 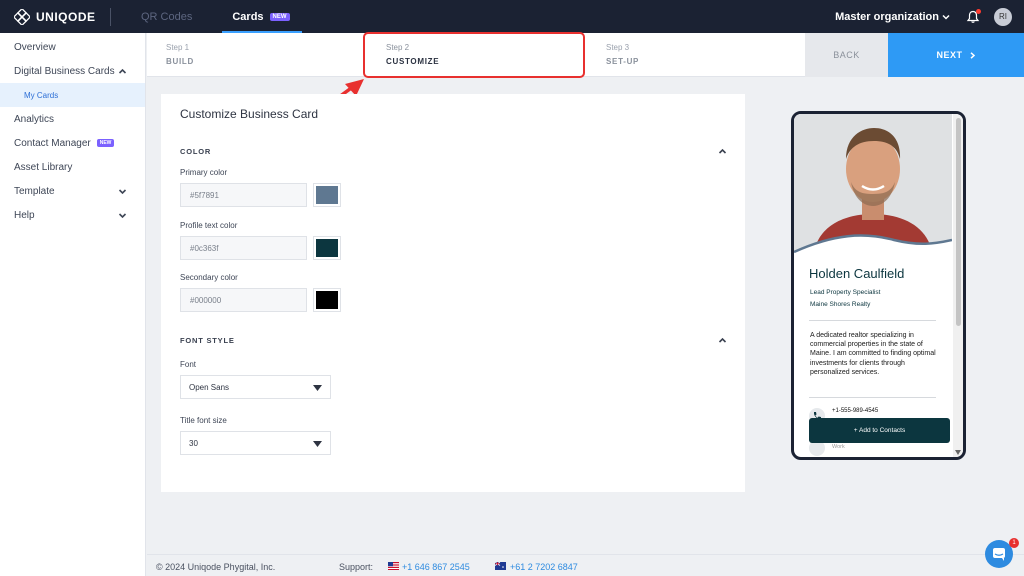 I want to click on font-style-section-heading: FONT STYLE, so click(x=207, y=340).